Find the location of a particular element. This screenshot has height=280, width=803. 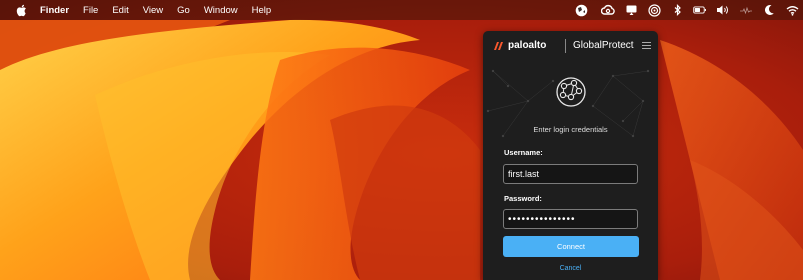

menu-bar: Finder File Edit View Go Window Help is located at coordinates (401, 10).